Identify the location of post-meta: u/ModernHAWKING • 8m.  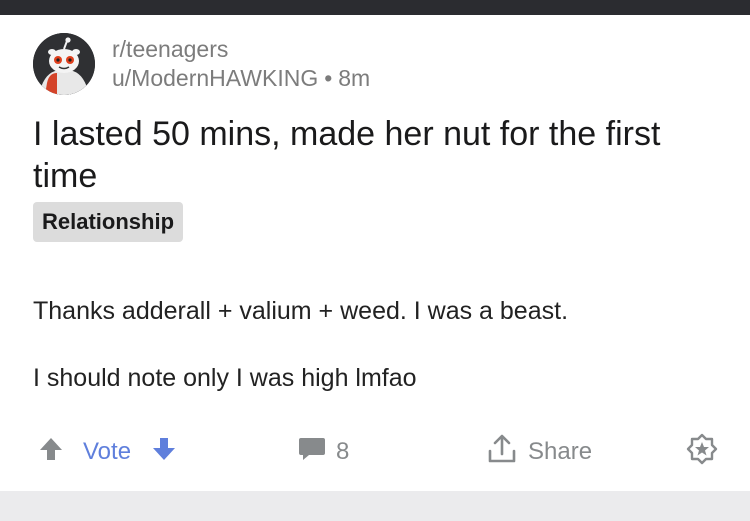
(241, 78).